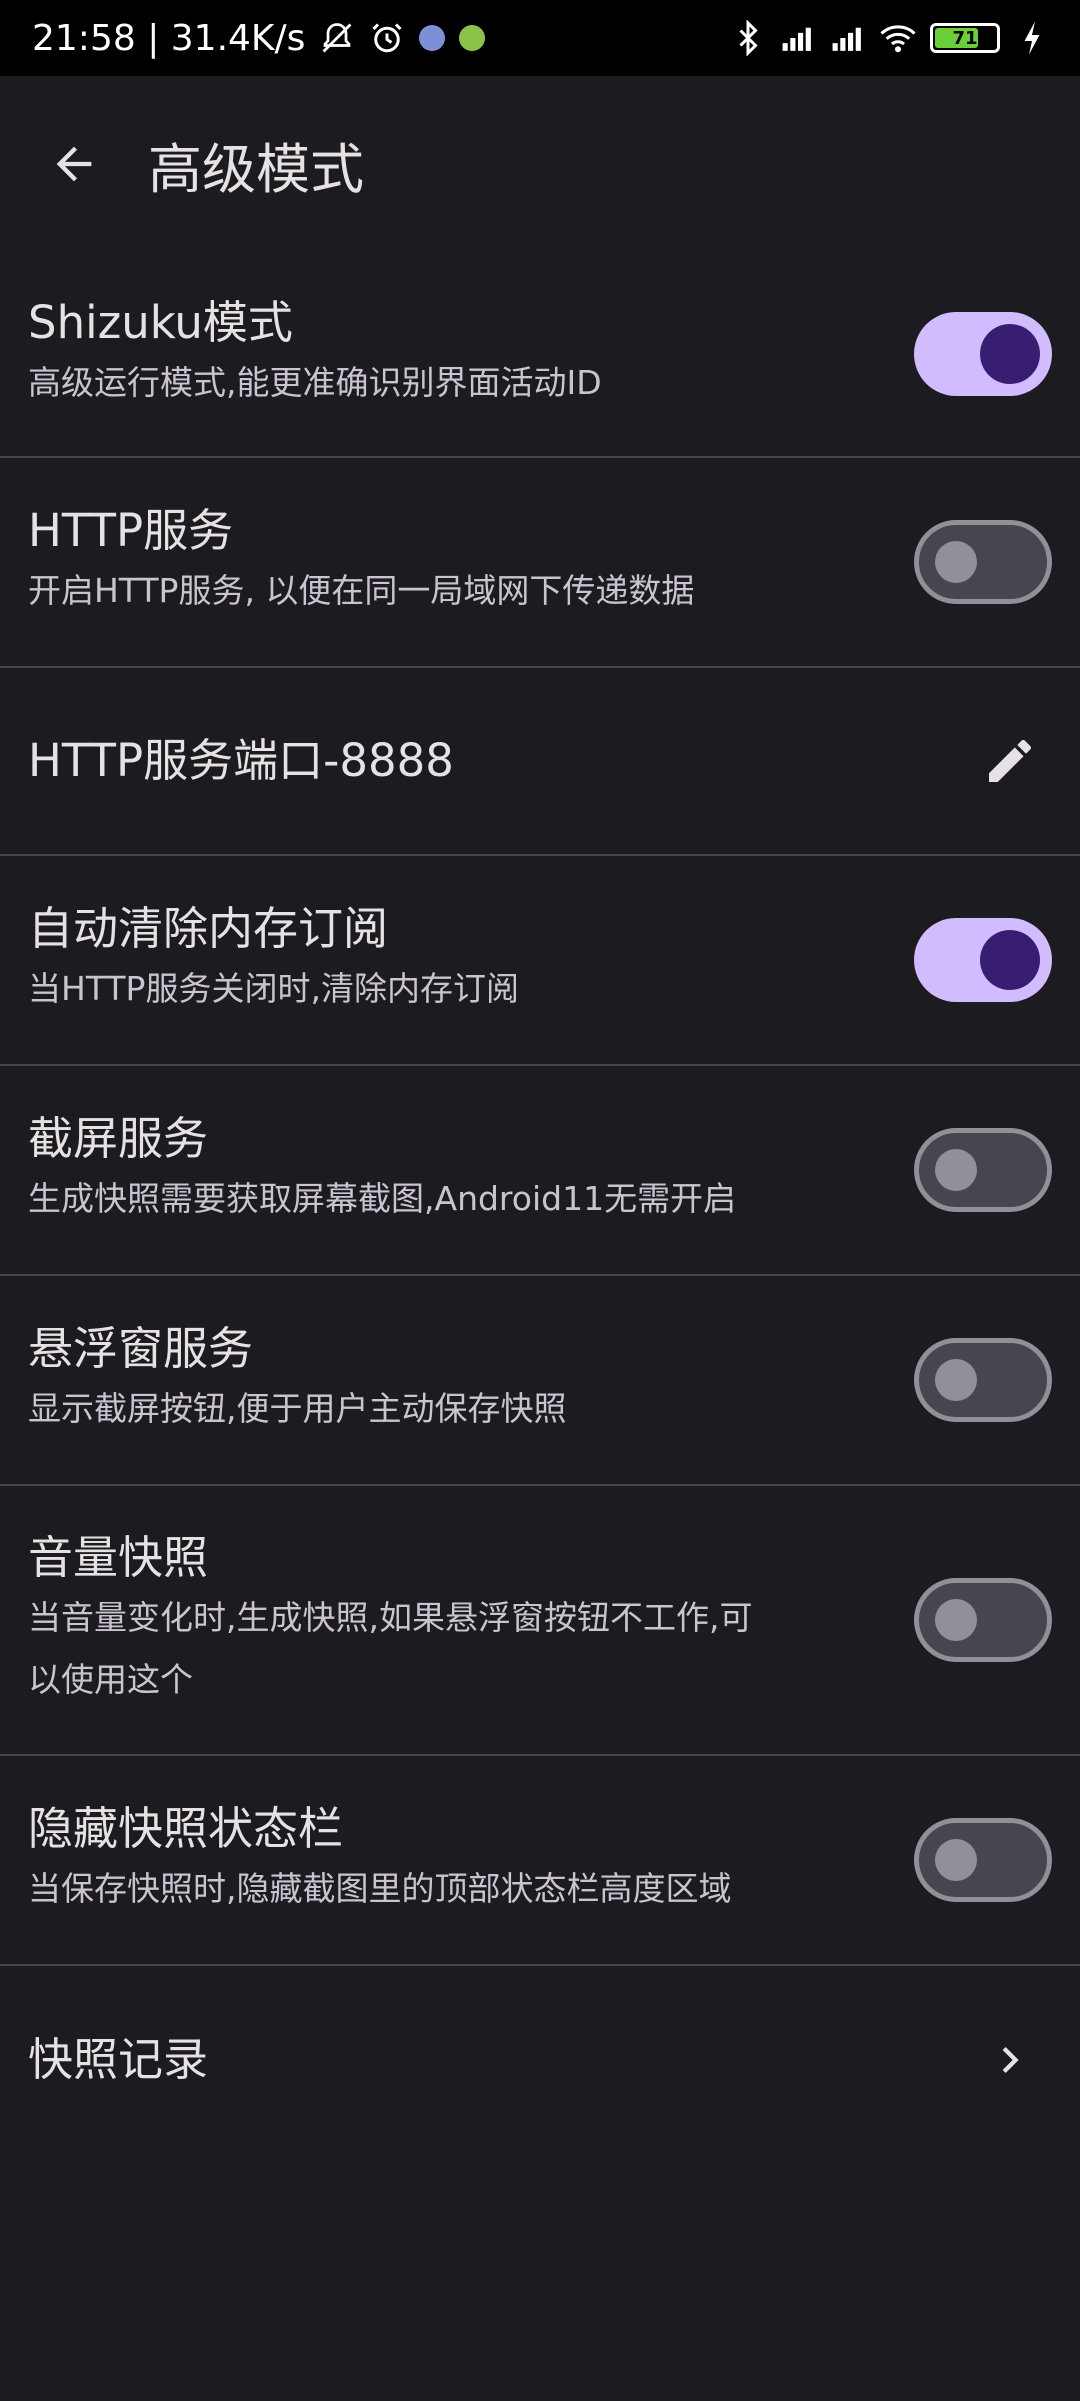 The height and width of the screenshot is (2401, 1080). What do you see at coordinates (798, 38) in the screenshot?
I see `signal-hd-1-icon` at bounding box center [798, 38].